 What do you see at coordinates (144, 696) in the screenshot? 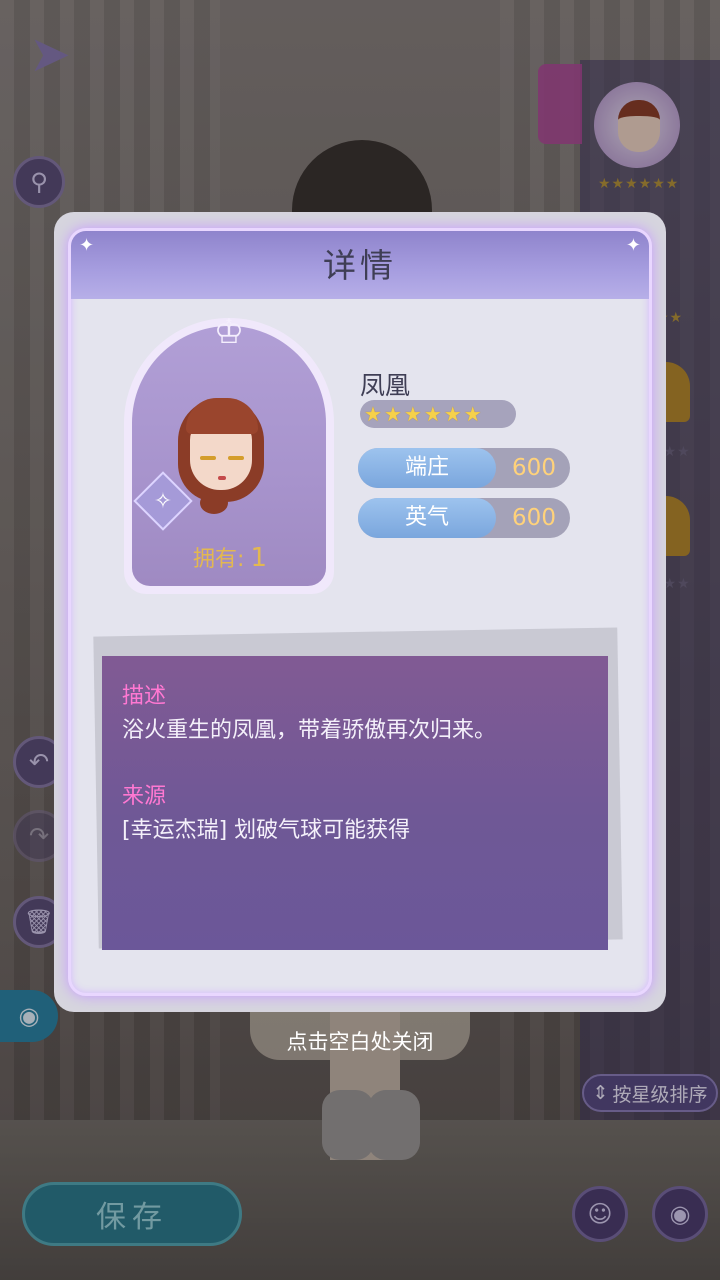
I see `description-heading: 描述` at bounding box center [144, 696].